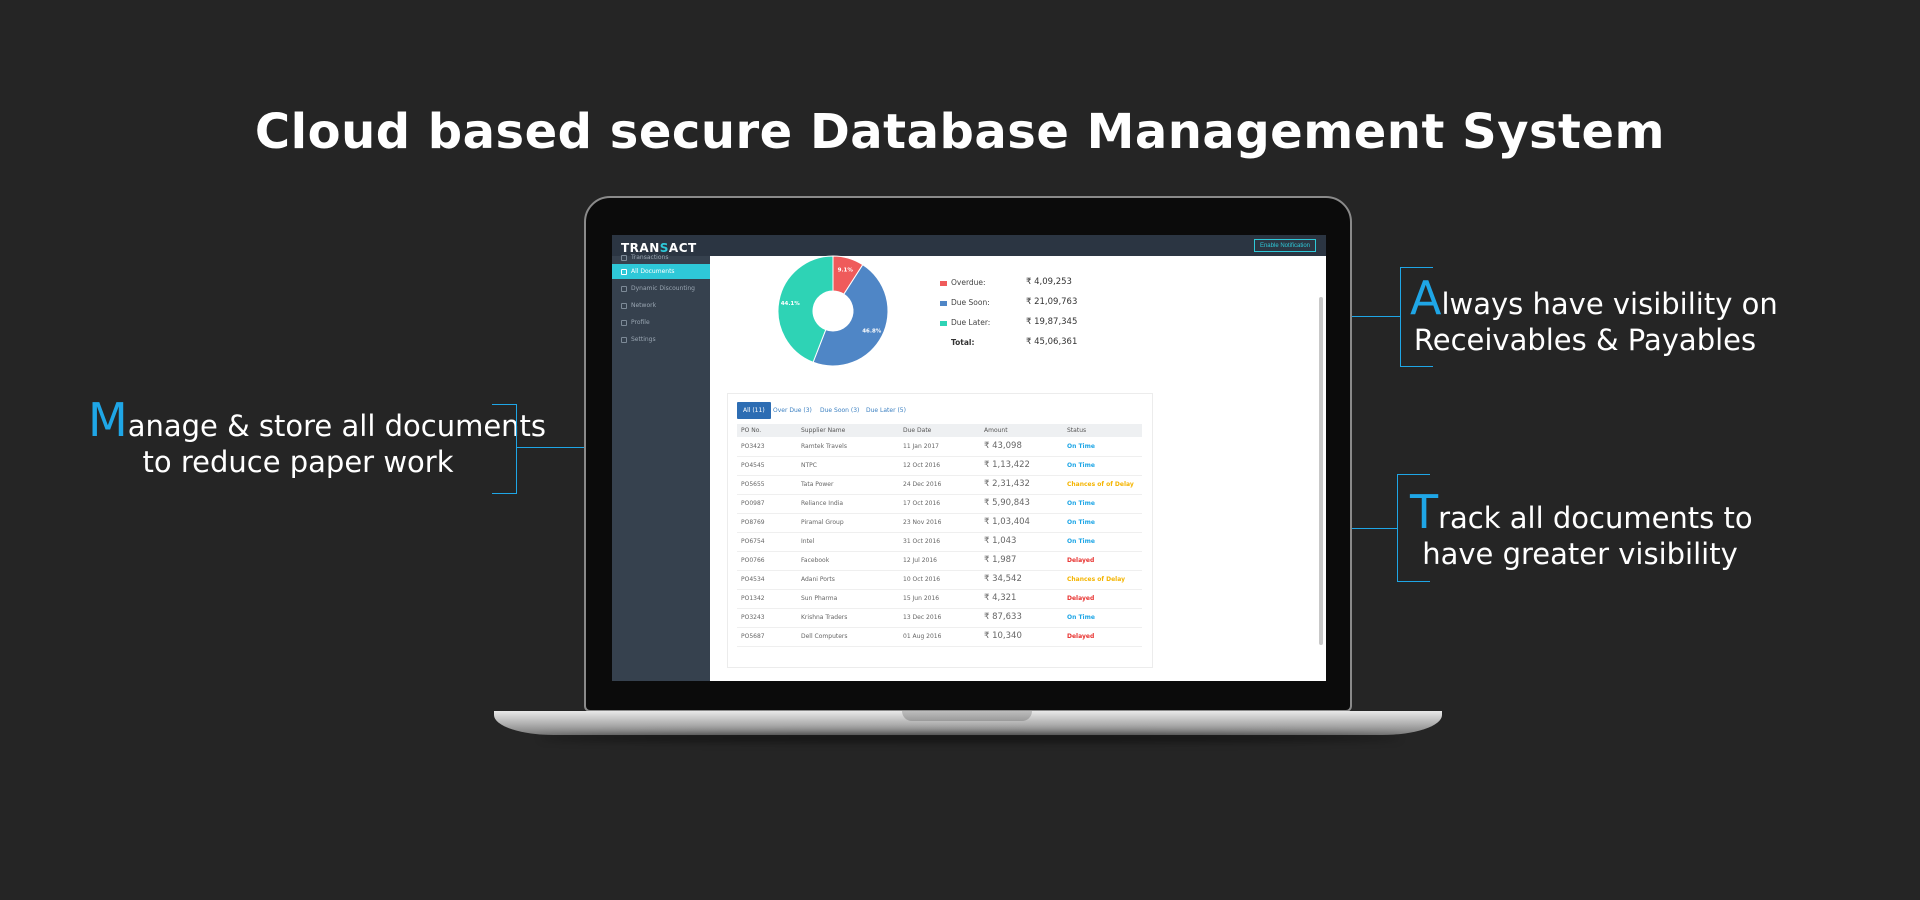 The height and width of the screenshot is (900, 1920). What do you see at coordinates (753, 503) in the screenshot?
I see `cell-po-number: PO0987` at bounding box center [753, 503].